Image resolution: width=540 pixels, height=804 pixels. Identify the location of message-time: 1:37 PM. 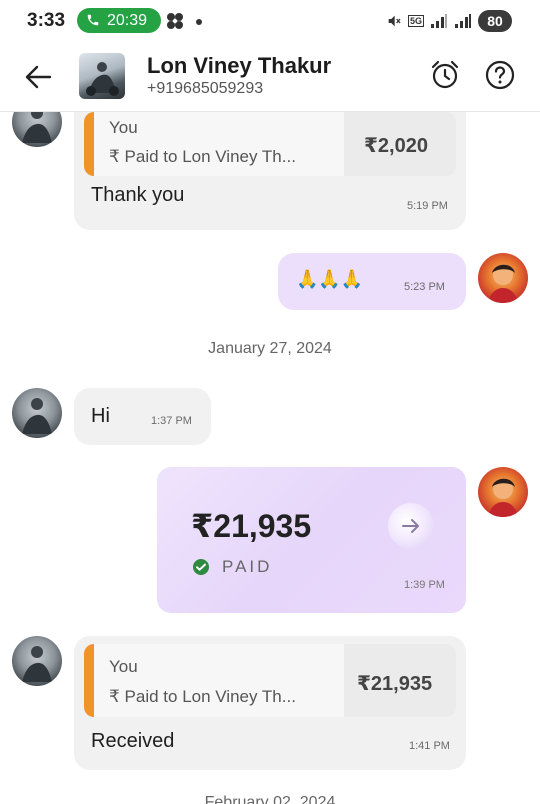
(171, 421).